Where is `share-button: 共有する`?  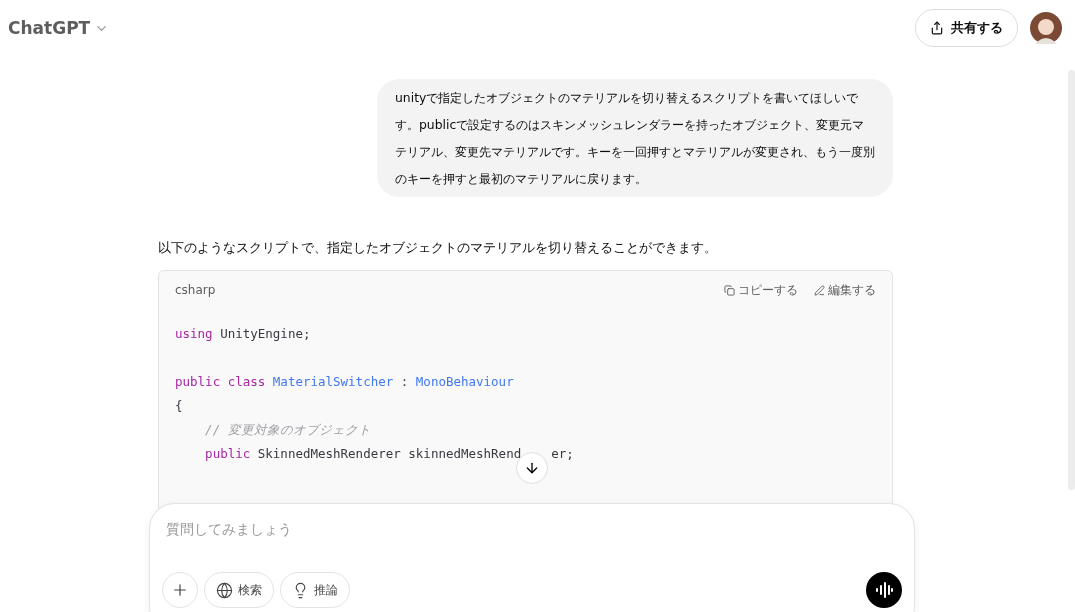
share-button: 共有する is located at coordinates (966, 28).